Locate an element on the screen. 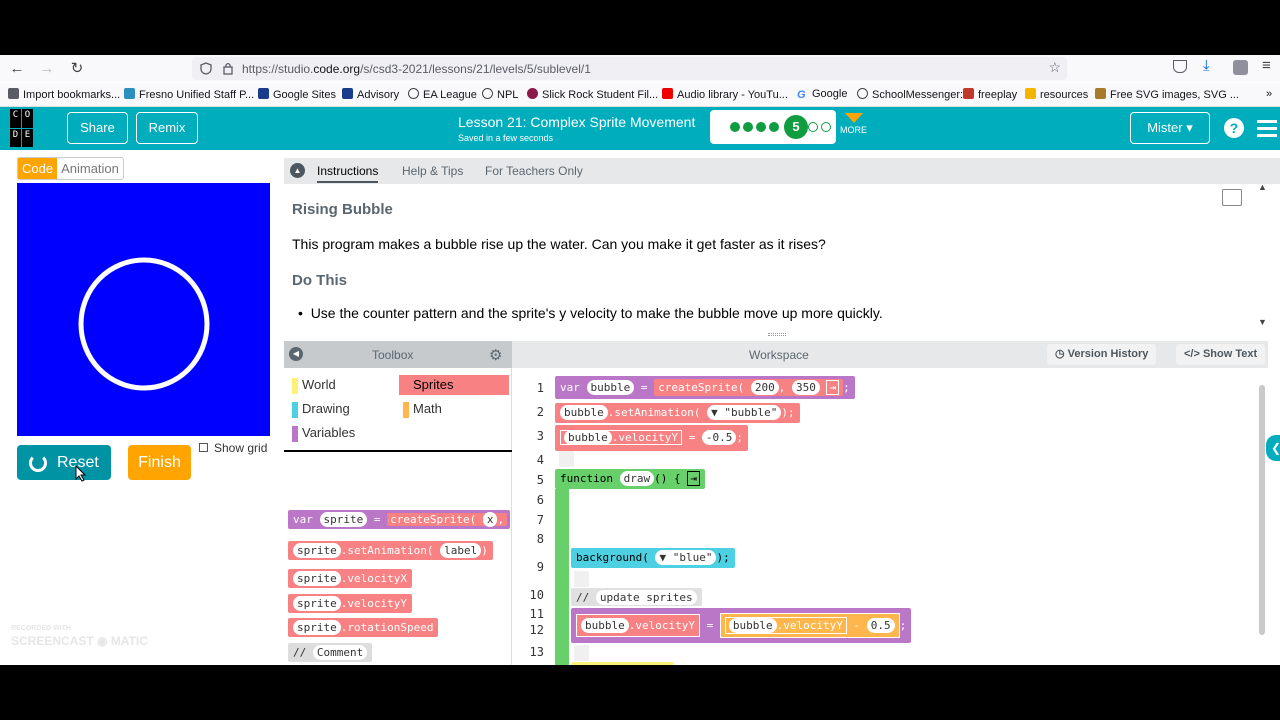 This screenshot has height=720, width=1280. overflow-menu-icon: ≡ is located at coordinates (1266, 65).